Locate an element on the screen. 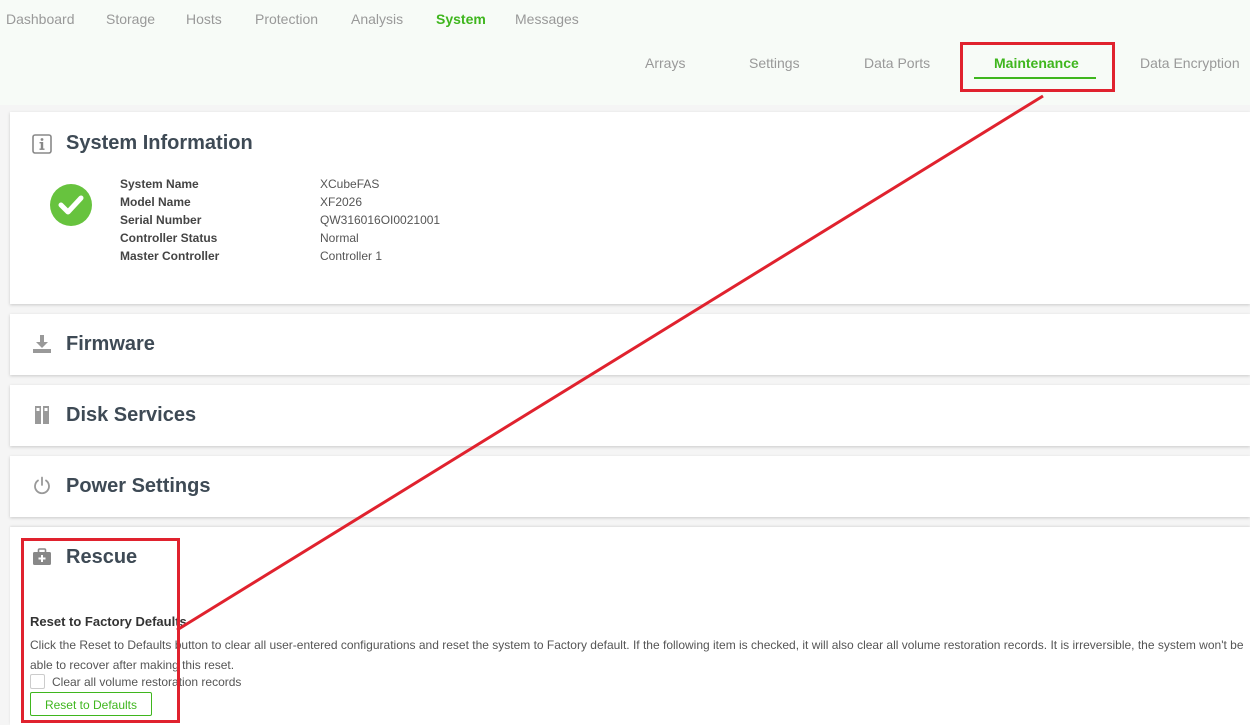 The width and height of the screenshot is (1250, 725). nav-protection: Protection is located at coordinates (286, 19).